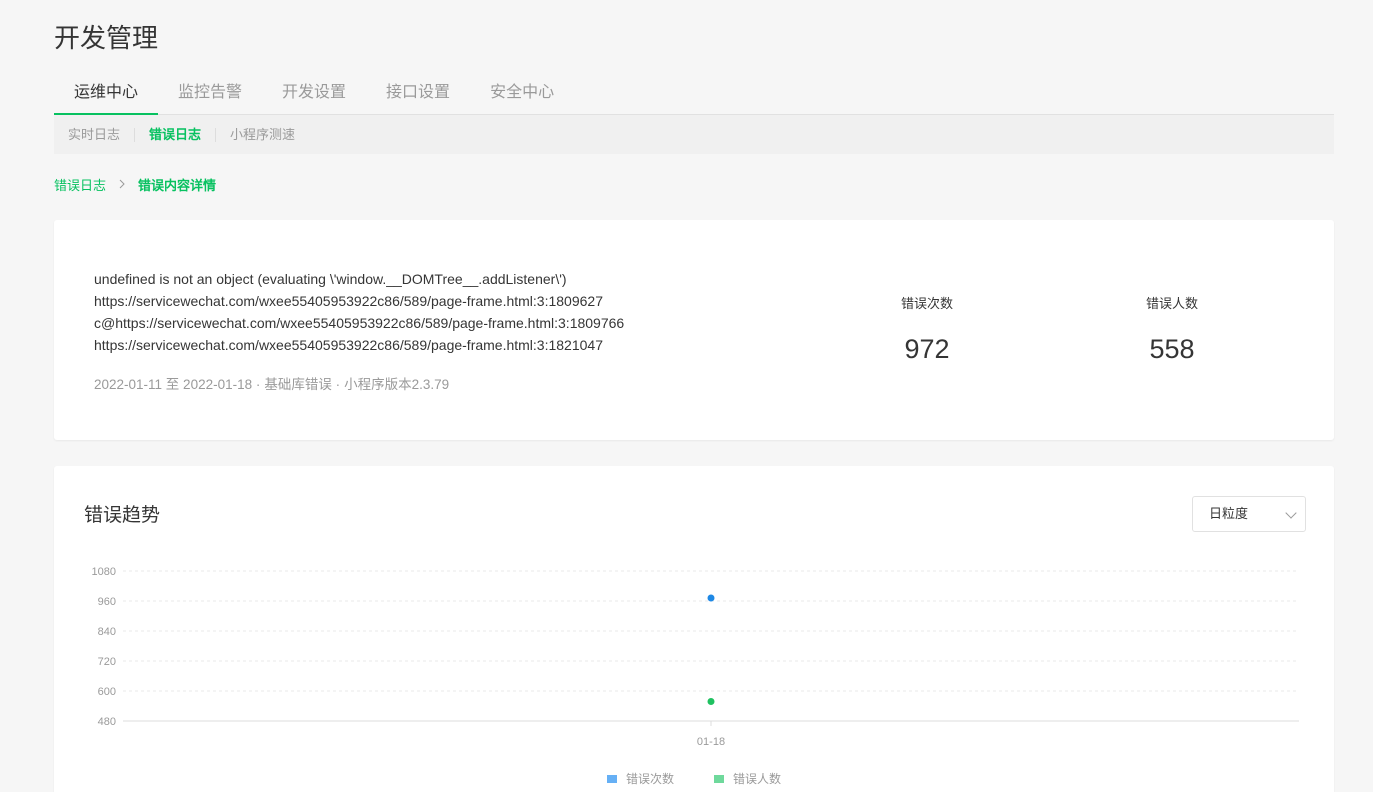 The image size is (1373, 792). What do you see at coordinates (101, 134) in the screenshot?
I see `subtab-realtime-log: 实时日志` at bounding box center [101, 134].